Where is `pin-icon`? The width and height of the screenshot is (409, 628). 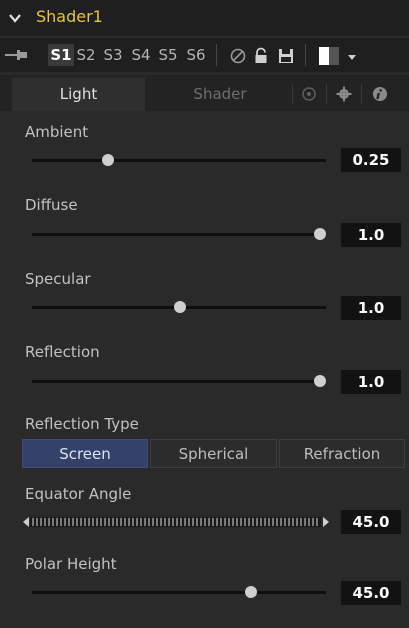
pin-icon is located at coordinates (17, 55).